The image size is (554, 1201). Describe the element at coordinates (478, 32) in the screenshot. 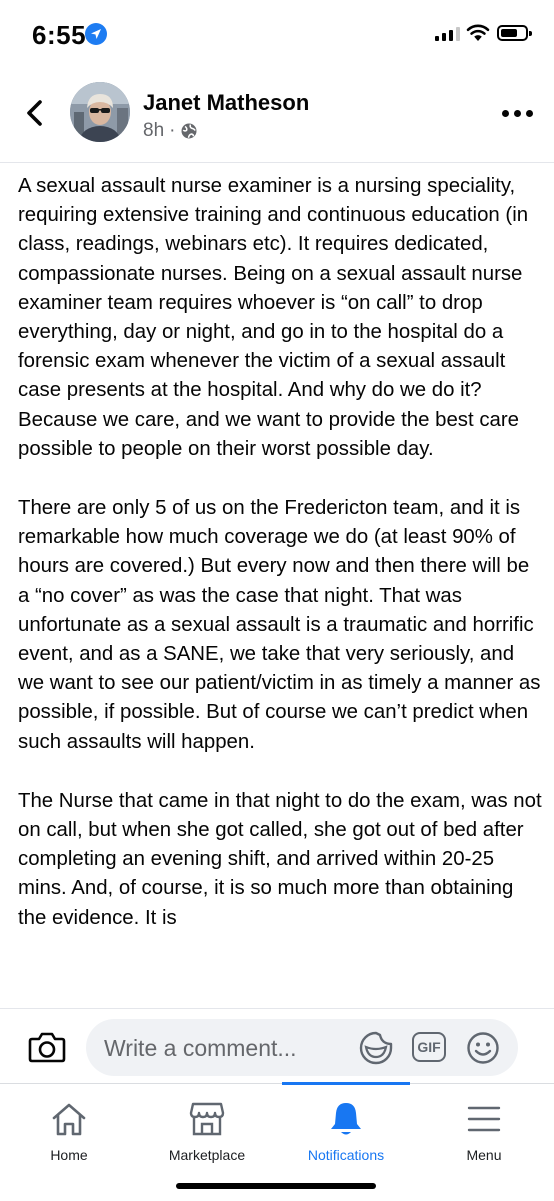

I see `wifi-icon` at that location.